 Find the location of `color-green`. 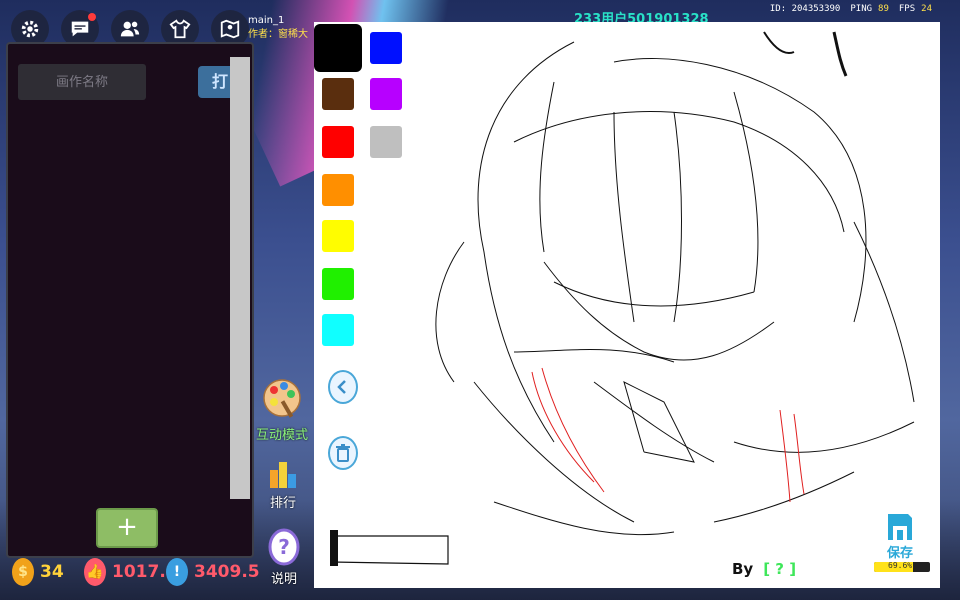

color-green is located at coordinates (338, 284).